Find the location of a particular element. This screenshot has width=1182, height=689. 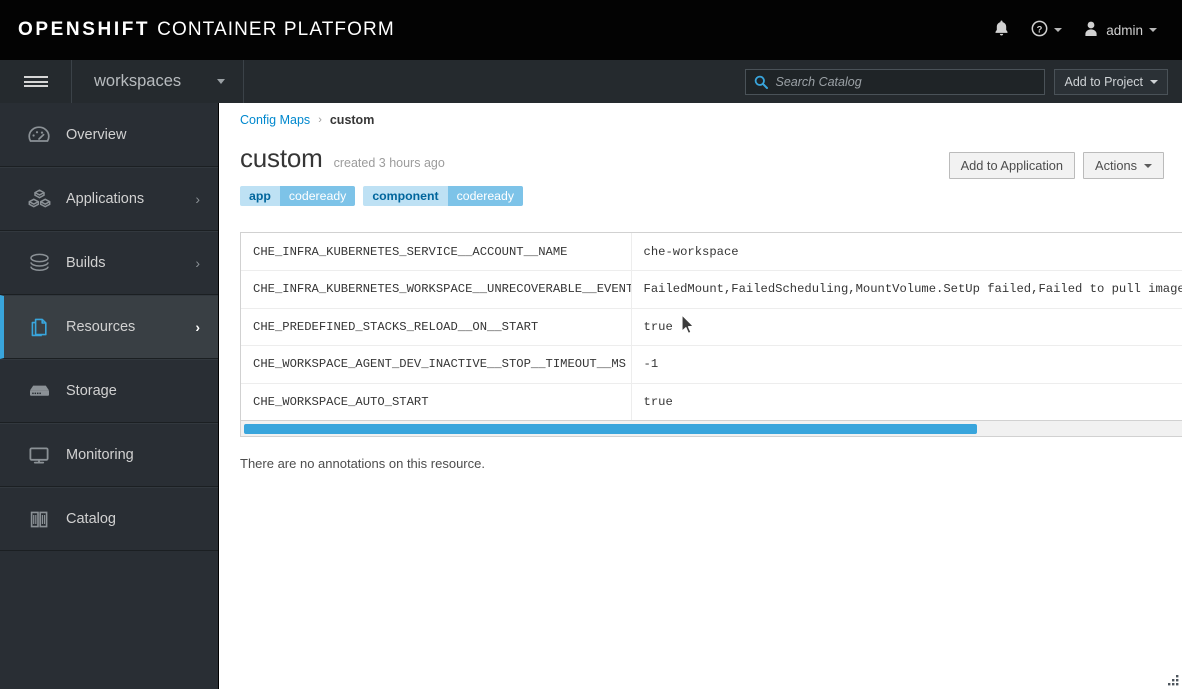

label-badge: component codeready is located at coordinates (443, 196).